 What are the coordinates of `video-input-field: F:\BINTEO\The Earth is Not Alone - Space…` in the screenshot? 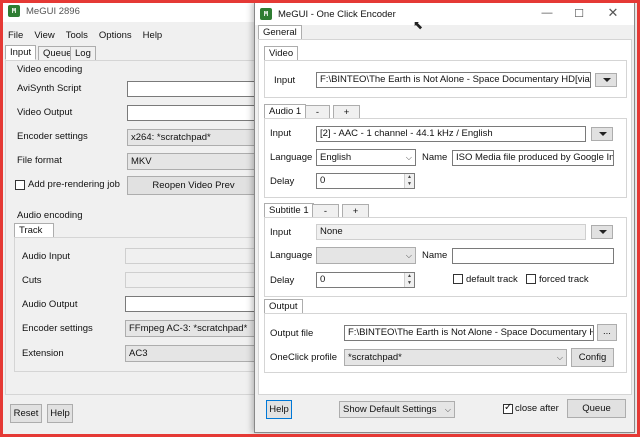 It's located at (453, 80).